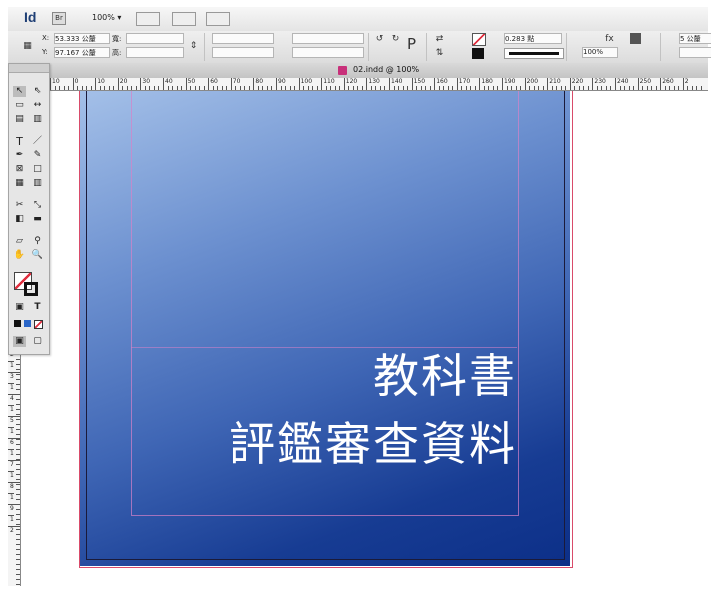  Describe the element at coordinates (184, 19) in the screenshot. I see `screen-mode-button` at that location.